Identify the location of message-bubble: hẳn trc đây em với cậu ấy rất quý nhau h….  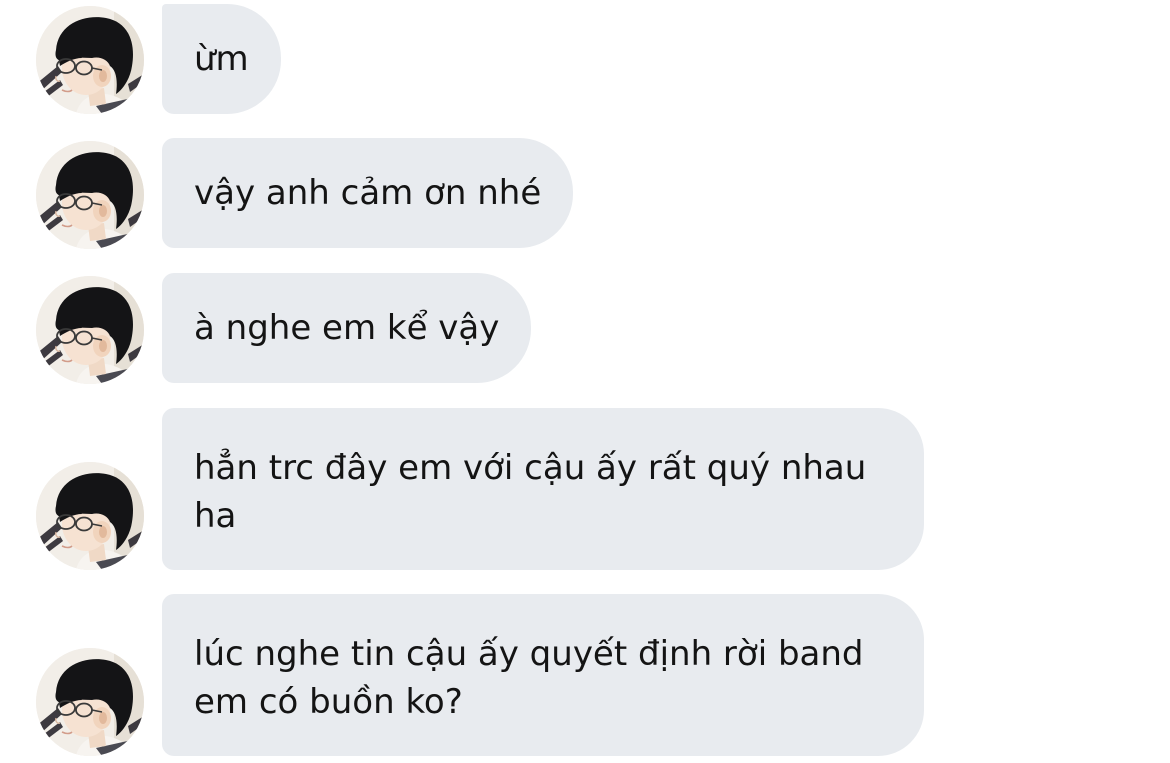
(543, 489).